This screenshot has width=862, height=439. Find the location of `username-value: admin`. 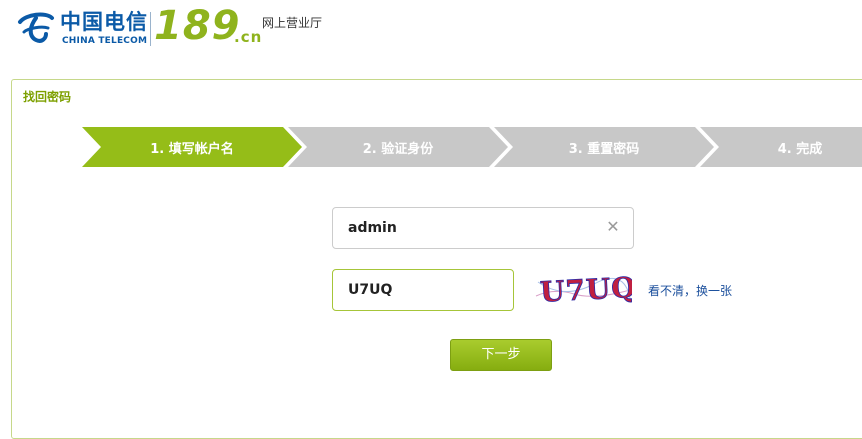

username-value: admin is located at coordinates (372, 228).